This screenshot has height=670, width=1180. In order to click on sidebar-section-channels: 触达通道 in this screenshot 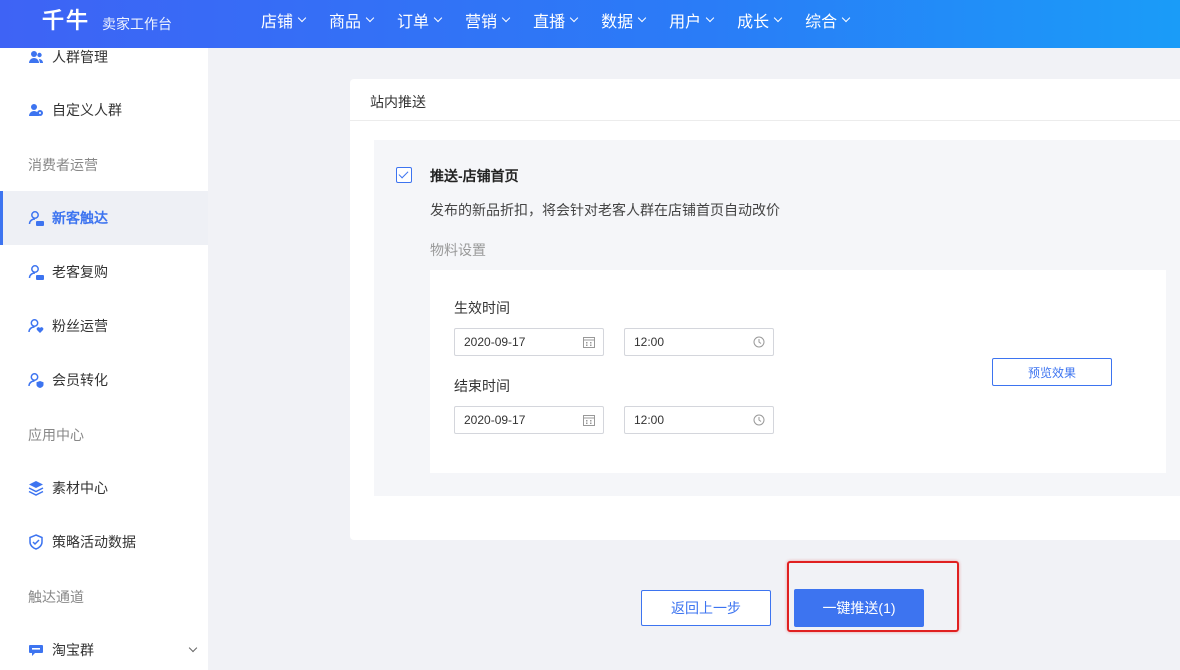, I will do `click(56, 597)`.